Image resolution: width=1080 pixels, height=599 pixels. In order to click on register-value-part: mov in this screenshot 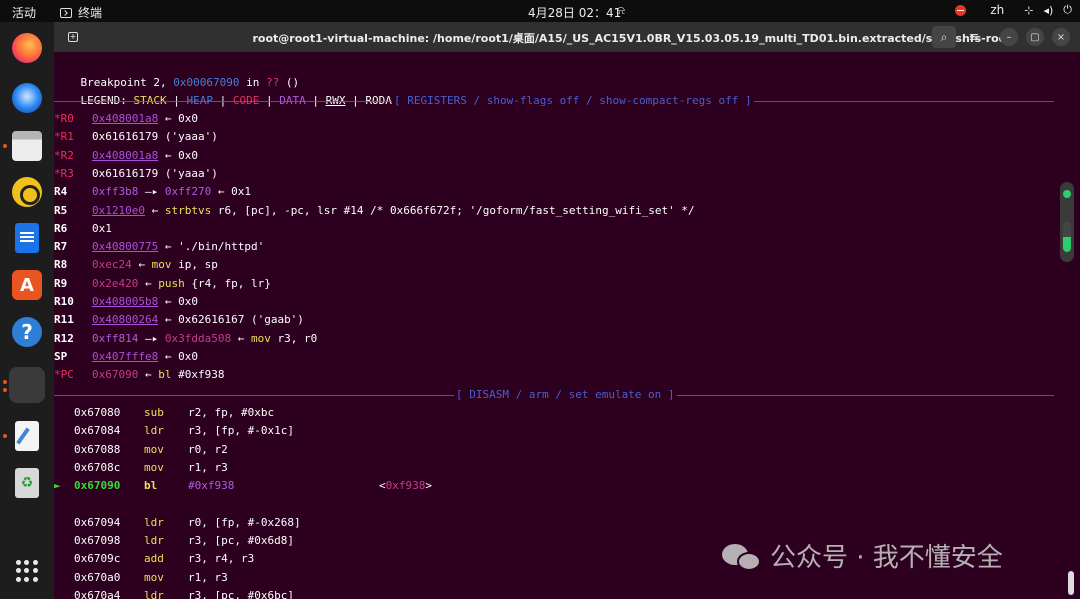, I will do `click(161, 265)`.